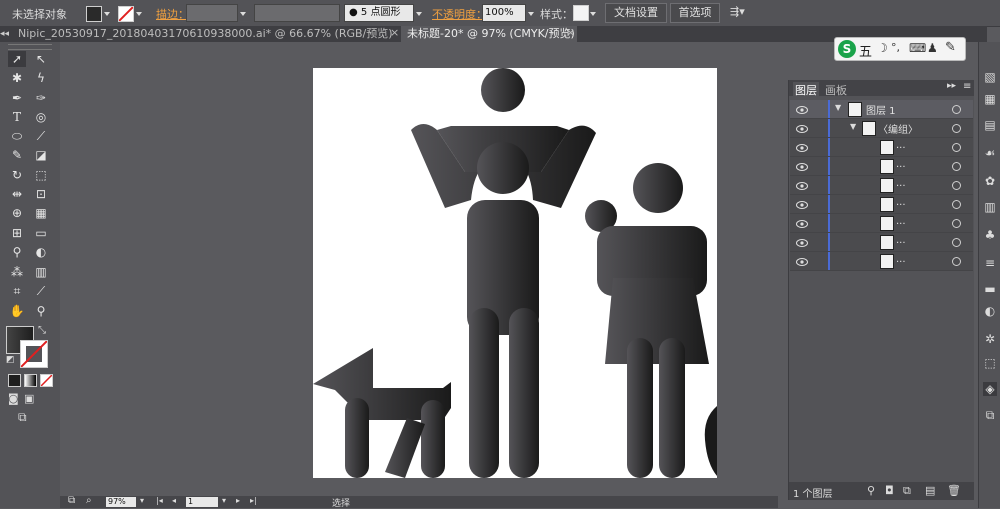  What do you see at coordinates (34, 354) in the screenshot?
I see `stroke-color-box` at bounding box center [34, 354].